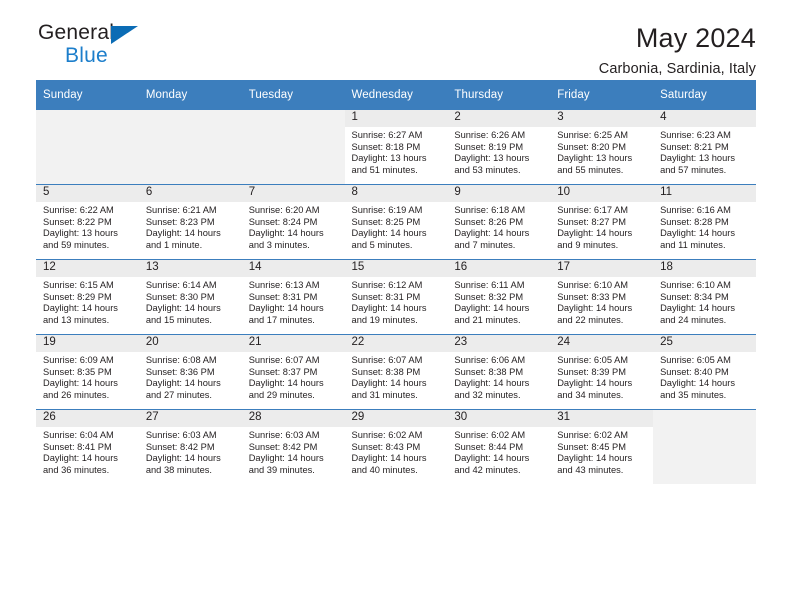 Image resolution: width=792 pixels, height=612 pixels. I want to click on sunrise-text: Sunrise: 6:11 AM, so click(489, 285).